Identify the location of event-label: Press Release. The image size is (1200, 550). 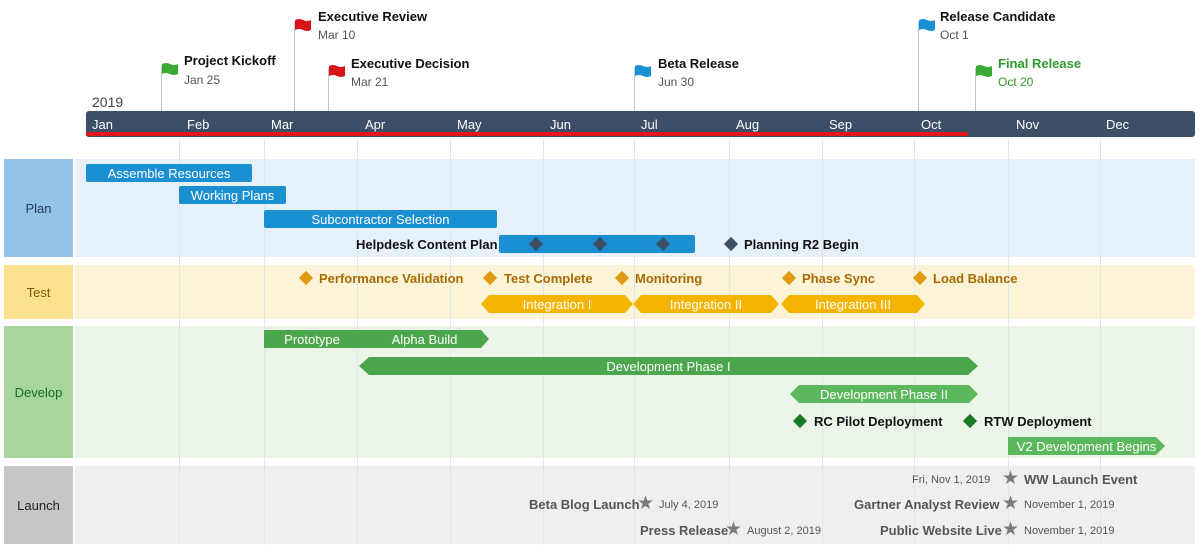
(684, 530).